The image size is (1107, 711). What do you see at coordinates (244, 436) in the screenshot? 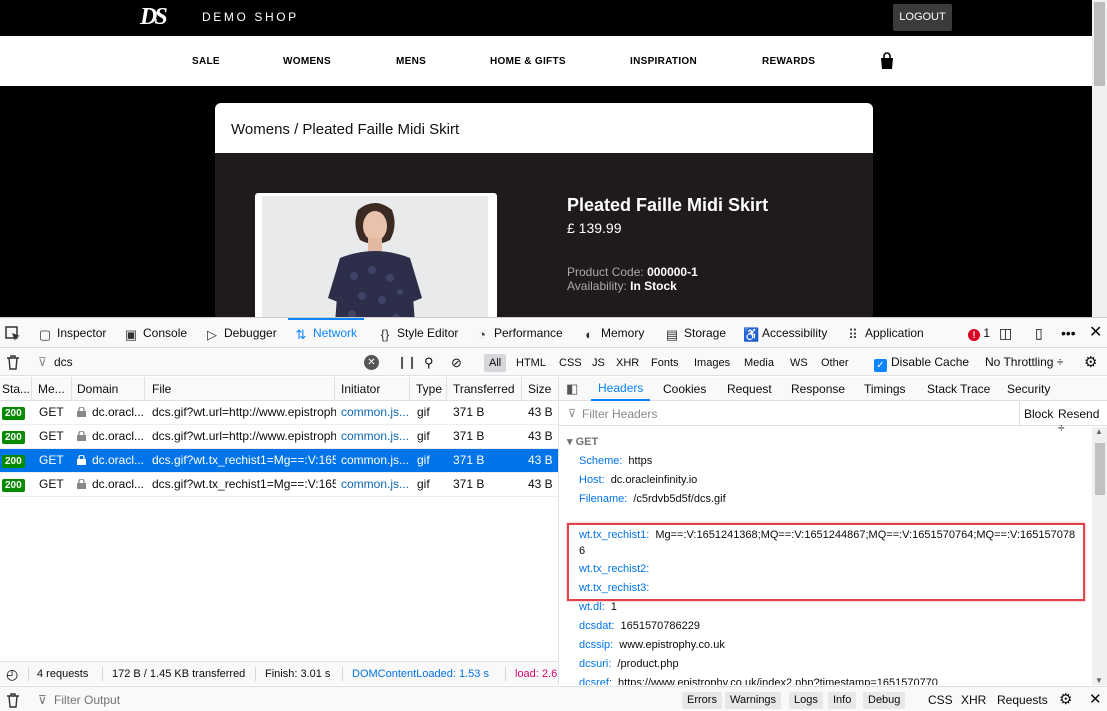
I see `cell-file: dcs.gif?wt.url=http://www.epistrophy` at bounding box center [244, 436].